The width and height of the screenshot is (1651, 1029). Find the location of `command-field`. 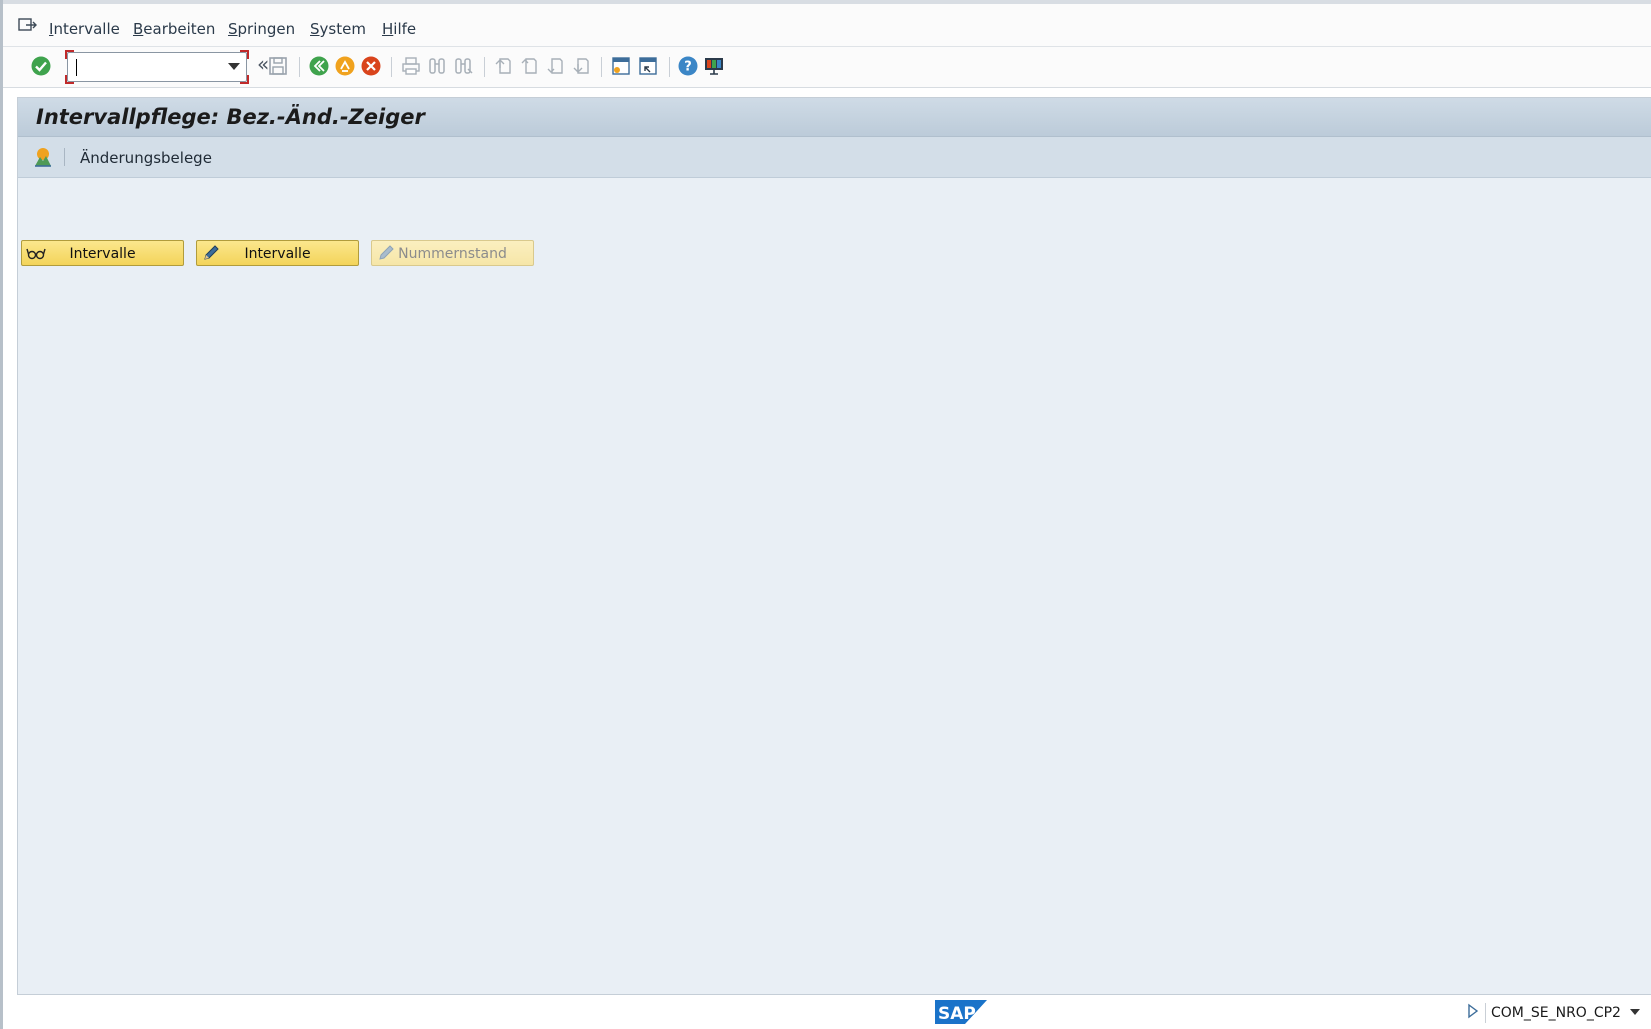

command-field is located at coordinates (157, 67).